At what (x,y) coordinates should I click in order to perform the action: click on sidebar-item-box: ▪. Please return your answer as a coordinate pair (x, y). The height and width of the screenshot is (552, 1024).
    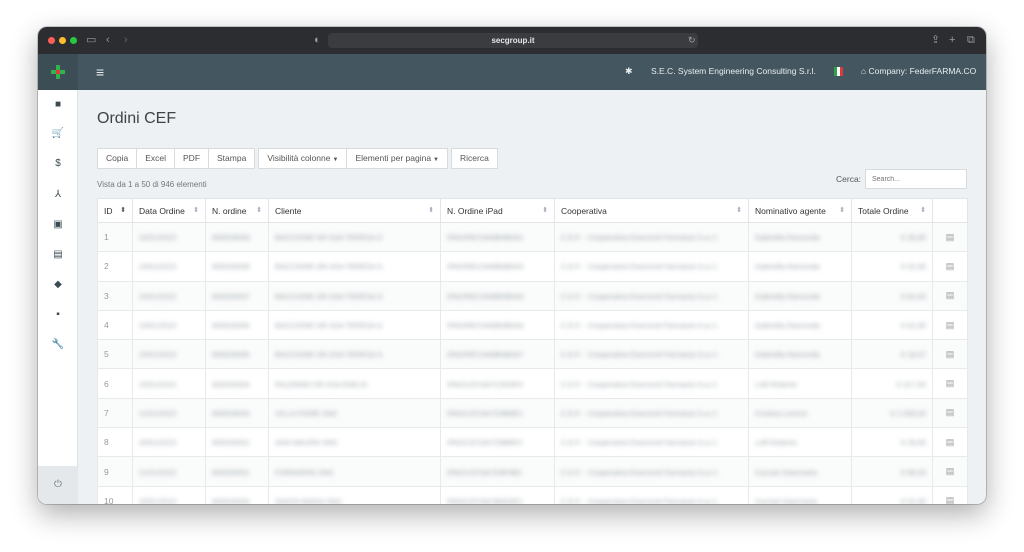
    Looking at the image, I should click on (58, 315).